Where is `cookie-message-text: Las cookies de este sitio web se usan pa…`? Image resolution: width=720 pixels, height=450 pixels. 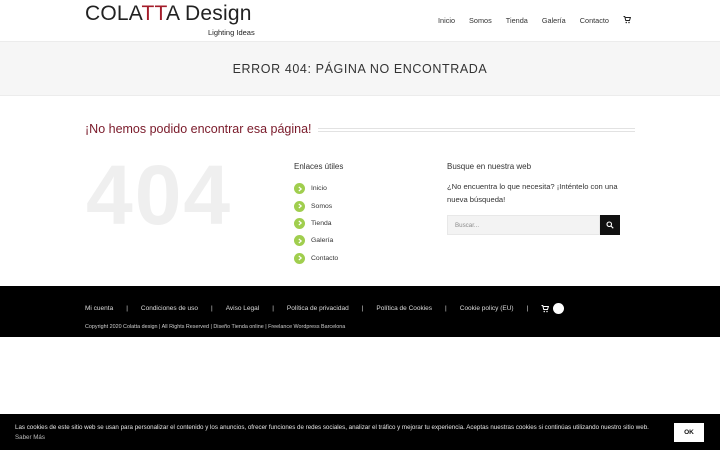
cookie-message-text: Las cookies de este sitio web se usan pa… is located at coordinates (332, 427).